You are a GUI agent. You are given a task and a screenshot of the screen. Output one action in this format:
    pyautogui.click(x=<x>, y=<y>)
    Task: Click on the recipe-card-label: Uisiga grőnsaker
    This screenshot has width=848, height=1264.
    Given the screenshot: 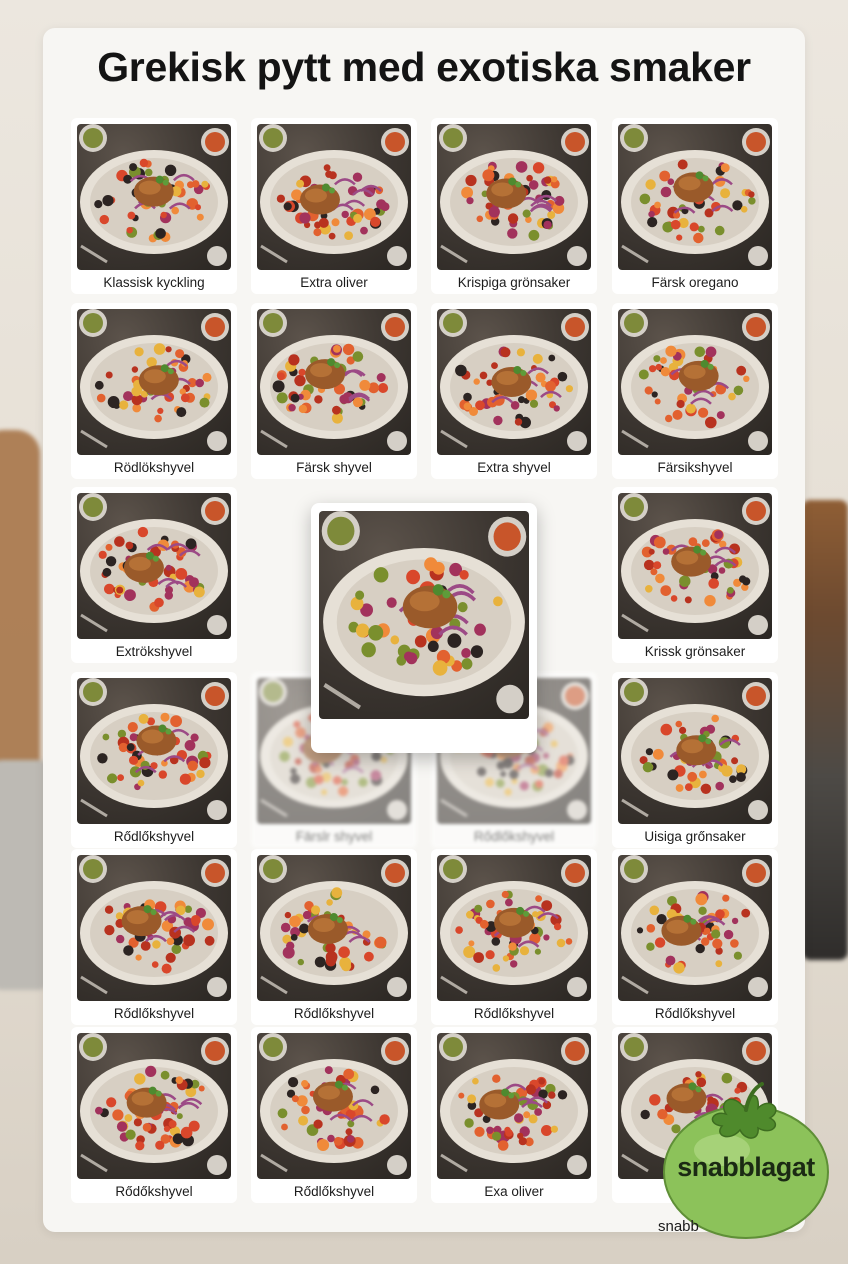 What is the action you would take?
    pyautogui.click(x=695, y=836)
    